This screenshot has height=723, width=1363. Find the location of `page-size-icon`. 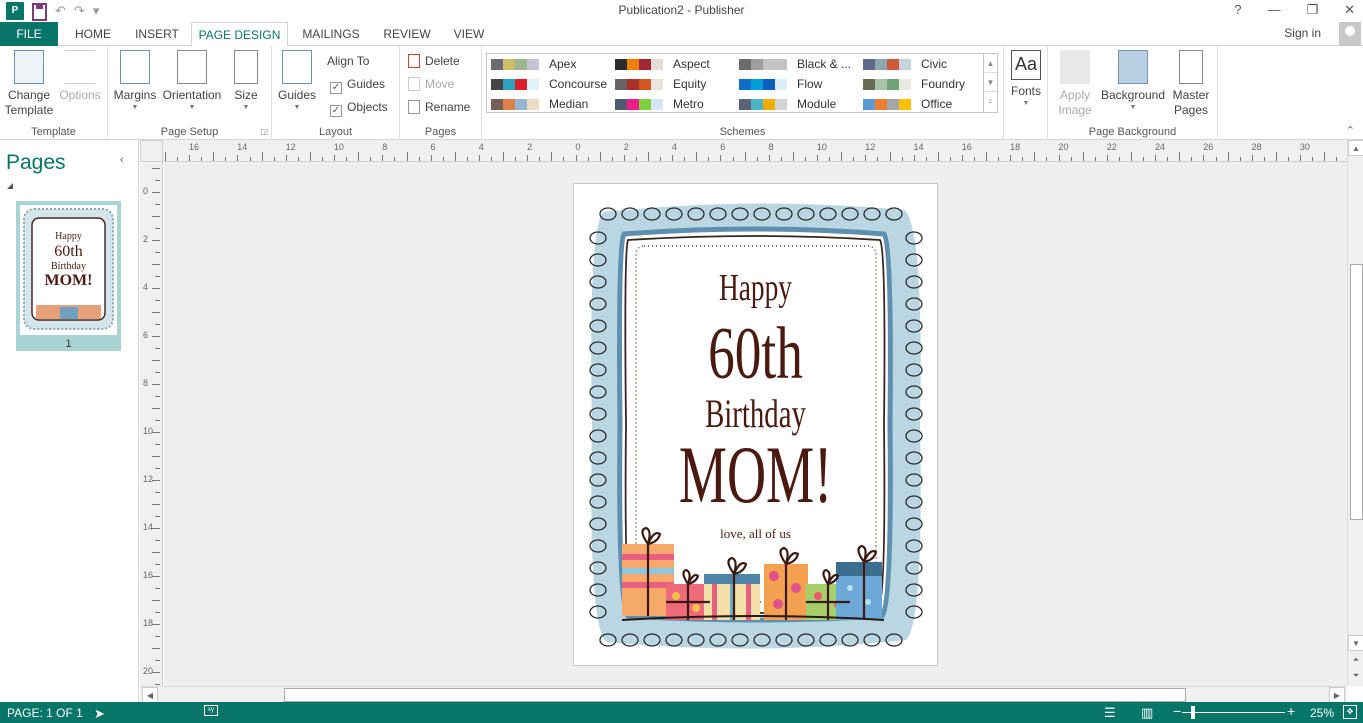

page-size-icon is located at coordinates (246, 67).